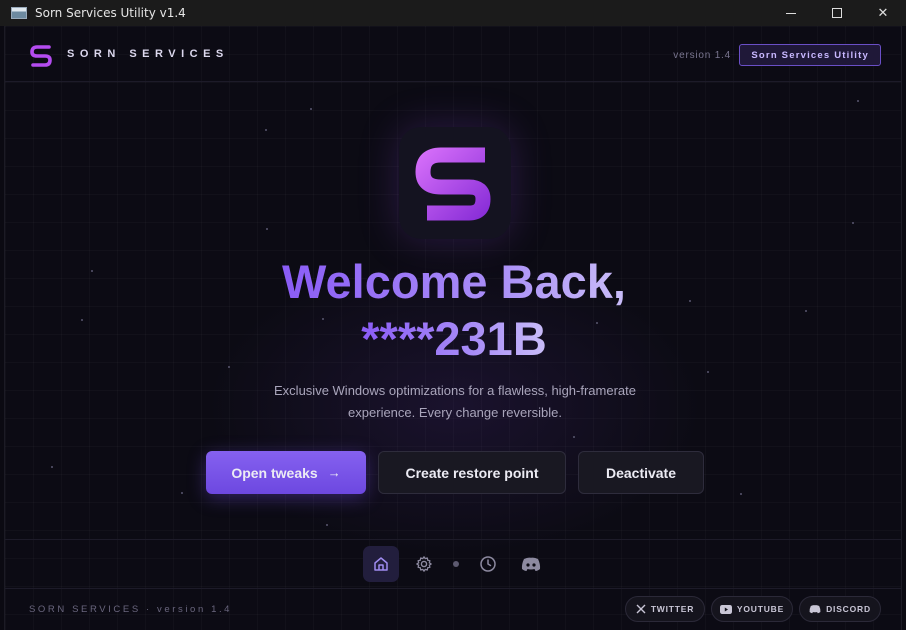  I want to click on footer-divider, so click(453, 588).